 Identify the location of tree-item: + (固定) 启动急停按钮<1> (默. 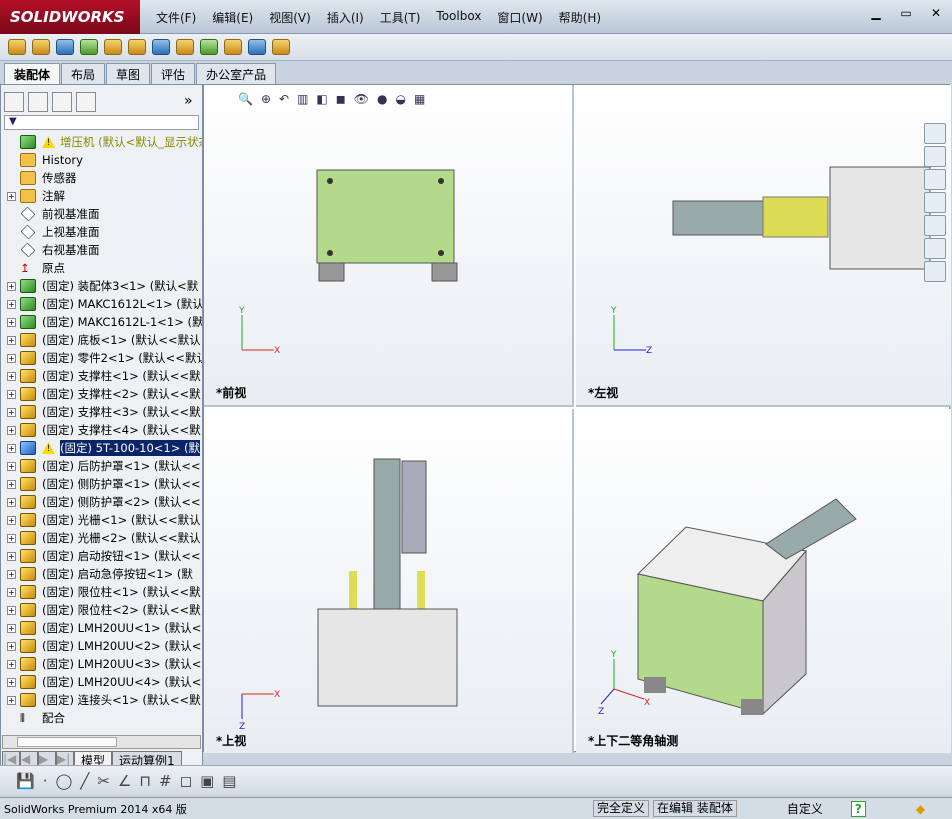
(101, 574).